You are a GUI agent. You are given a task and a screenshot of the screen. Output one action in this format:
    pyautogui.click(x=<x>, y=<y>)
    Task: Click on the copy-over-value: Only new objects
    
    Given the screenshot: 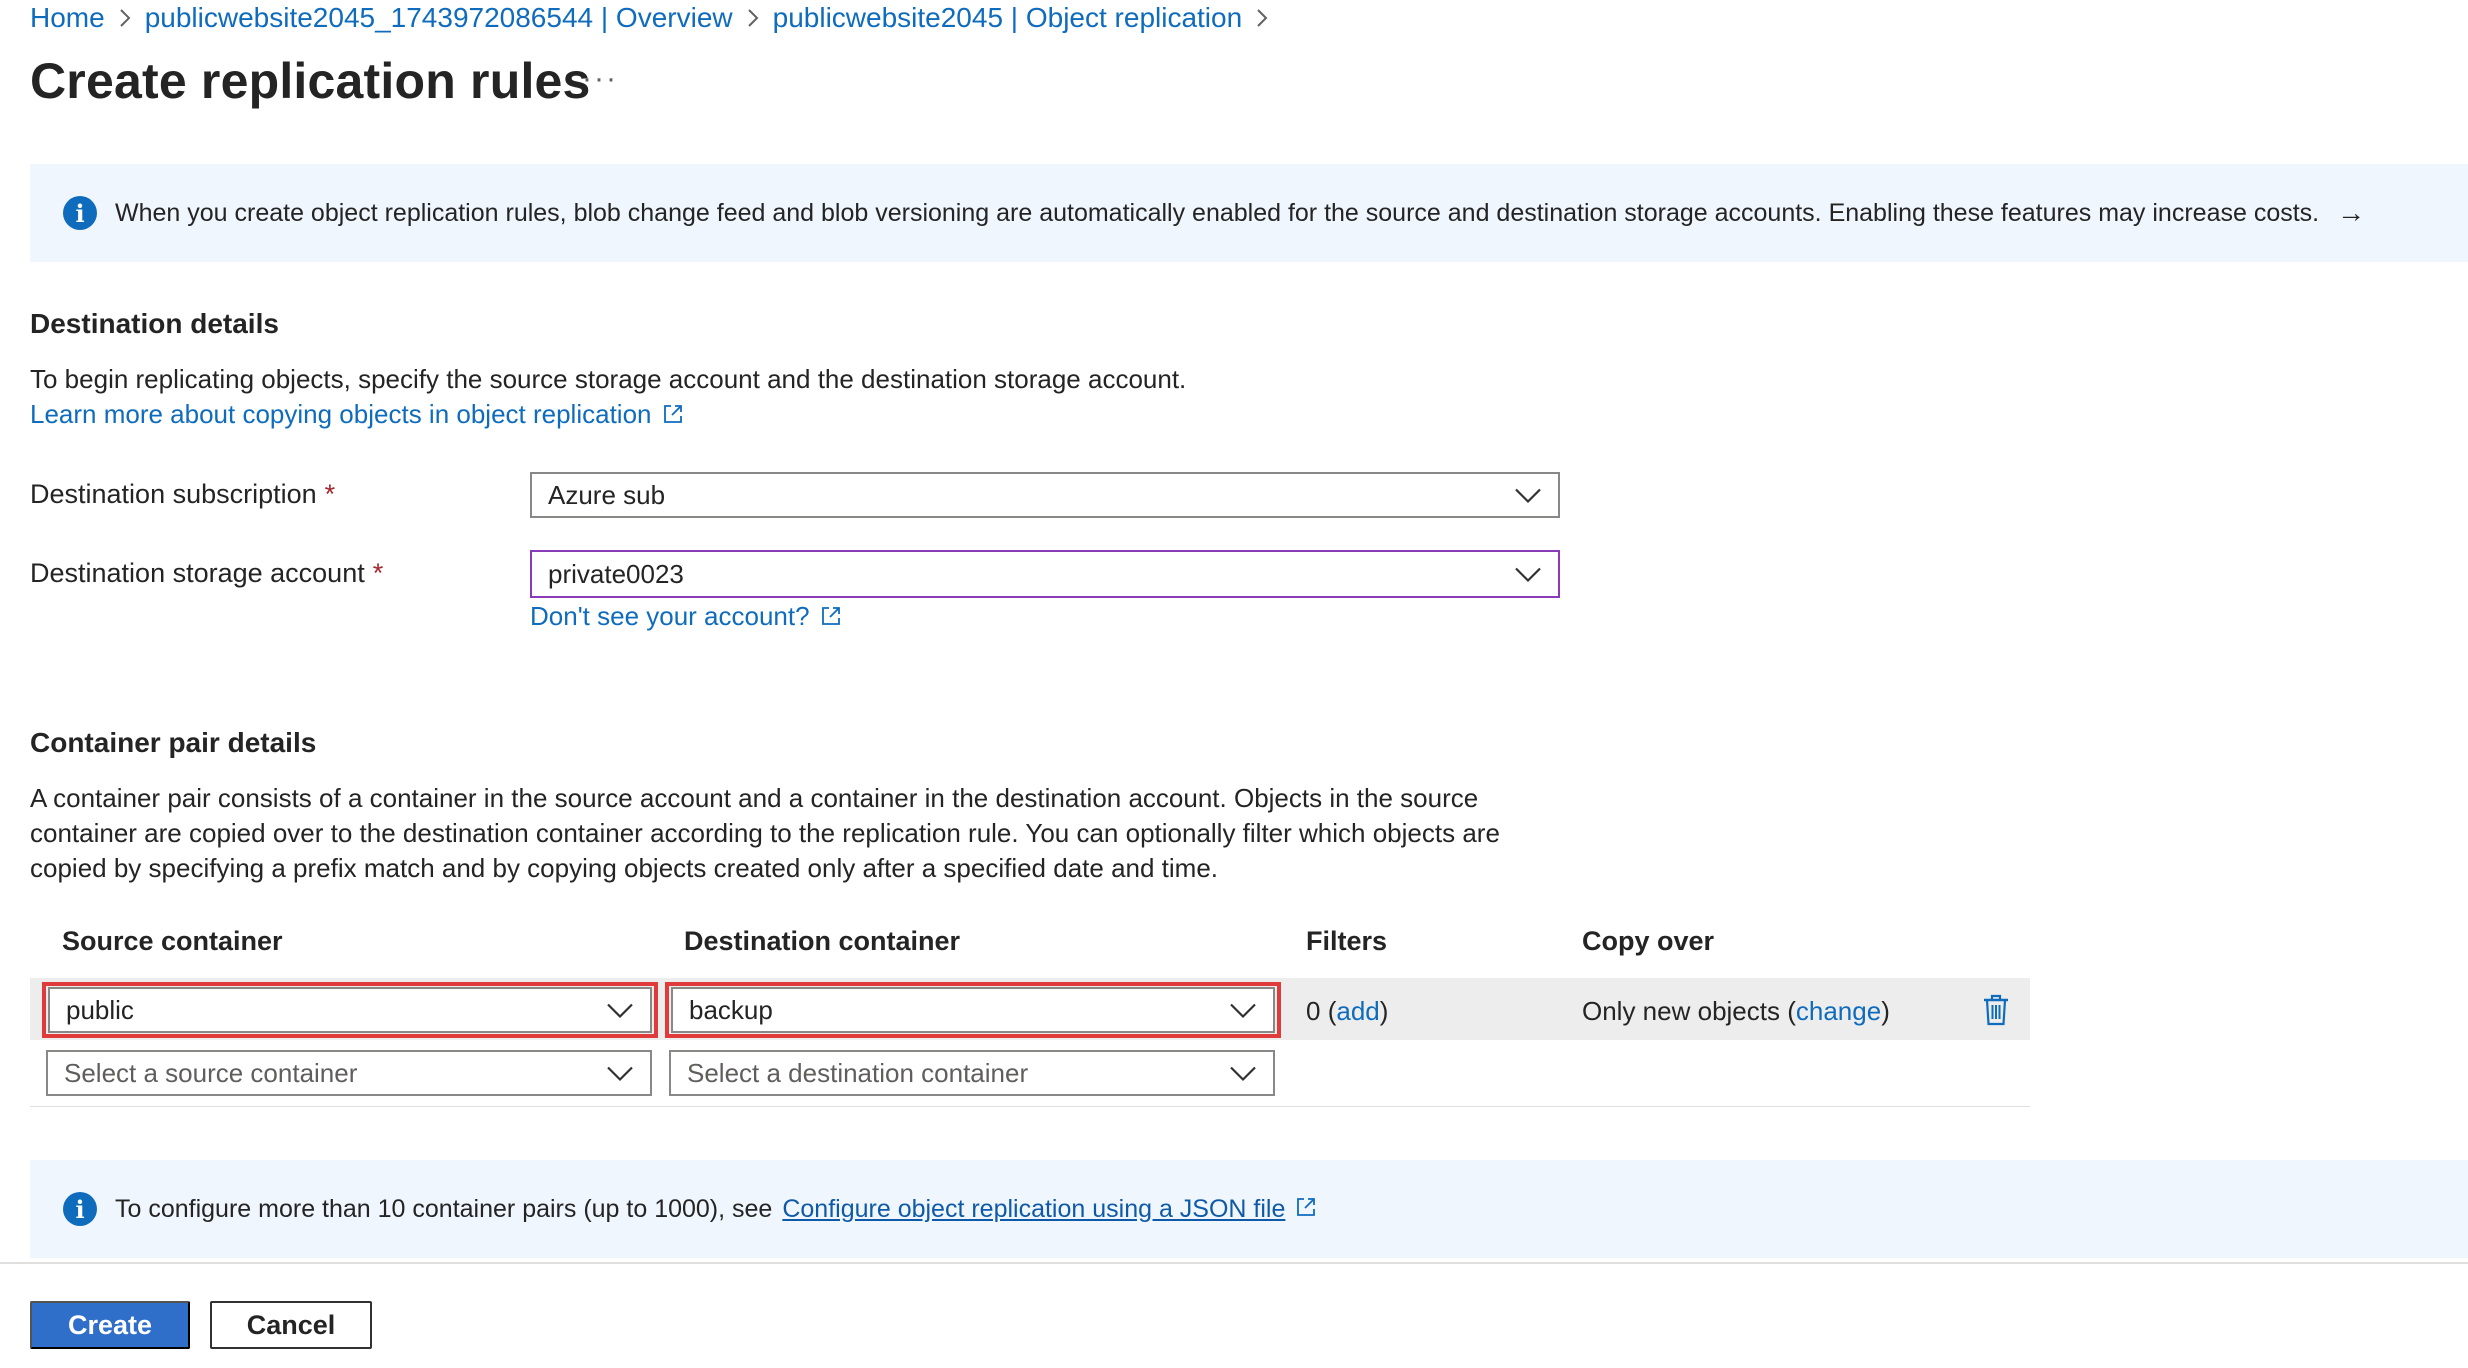 What is the action you would take?
    pyautogui.click(x=1681, y=1011)
    